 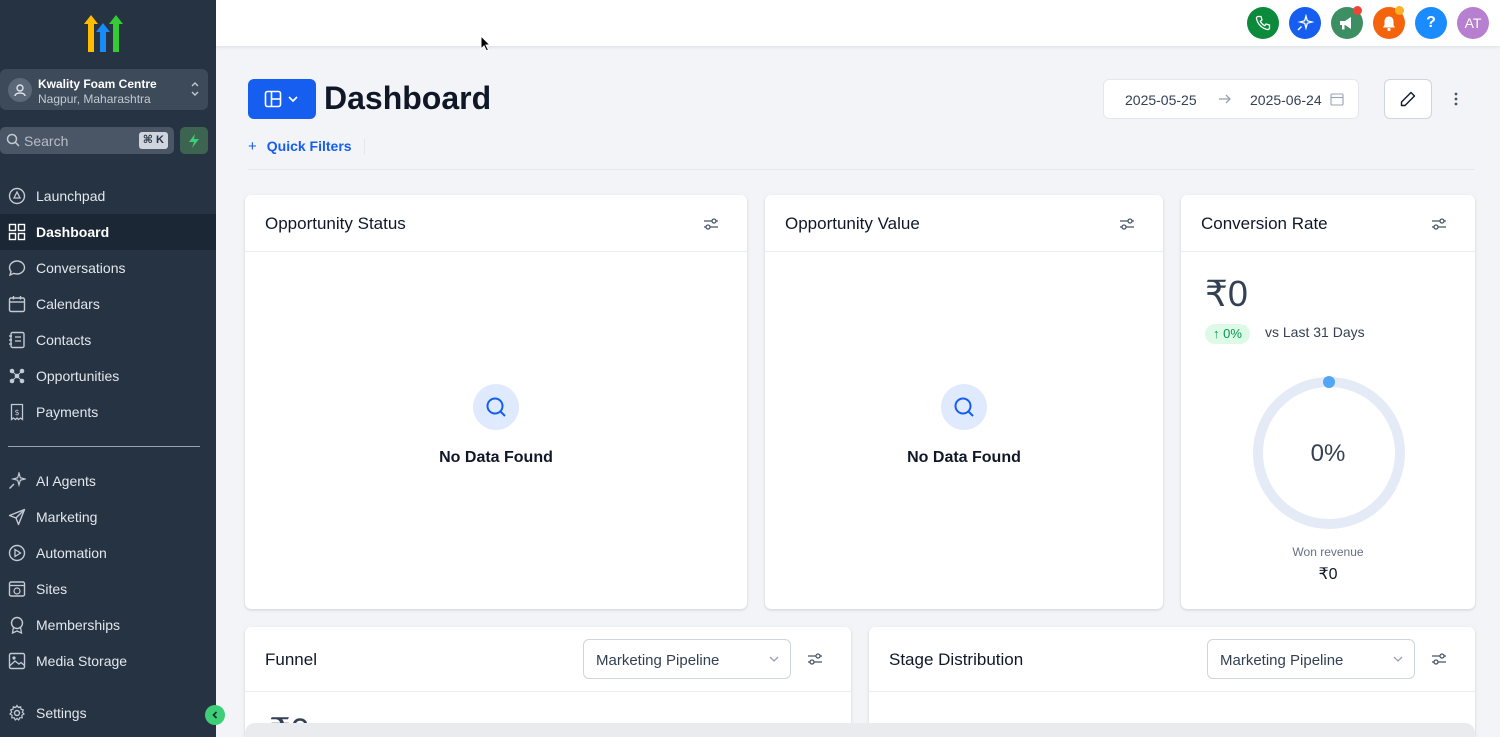 I want to click on payments-icon: $, so click(x=17, y=412).